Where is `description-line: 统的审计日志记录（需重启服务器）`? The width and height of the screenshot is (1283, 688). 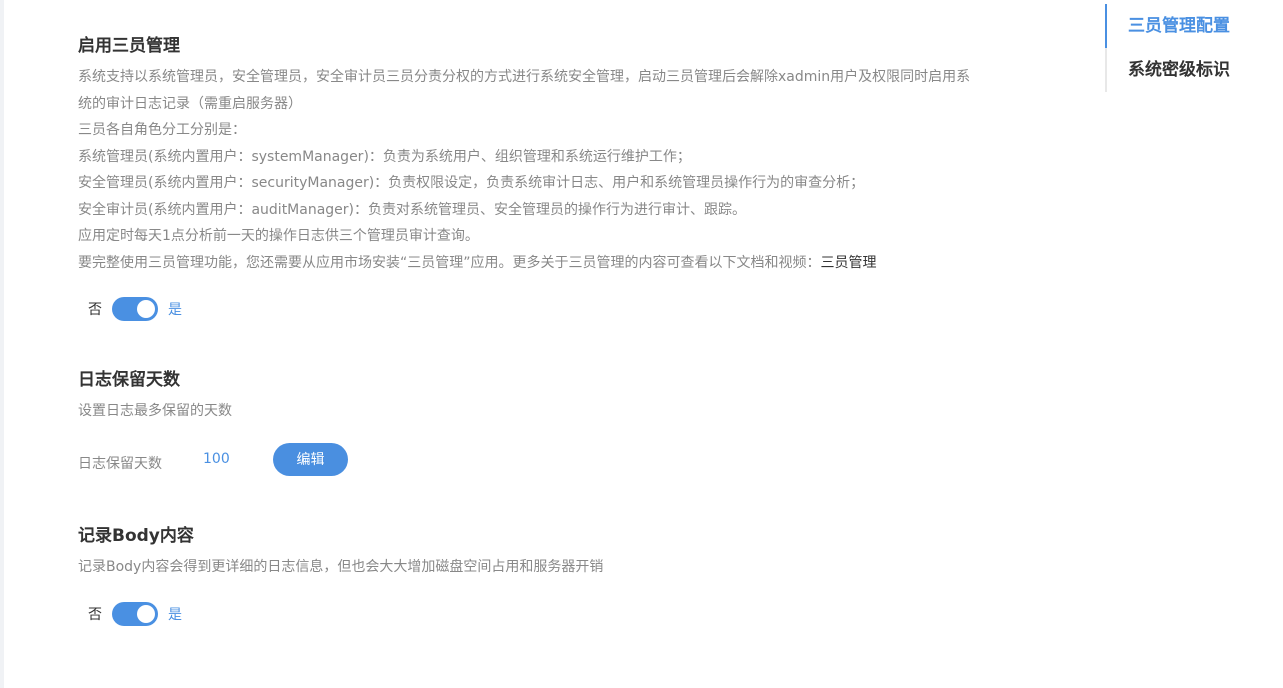
description-line: 统的审计日志记录（需重启服务器） is located at coordinates (190, 103).